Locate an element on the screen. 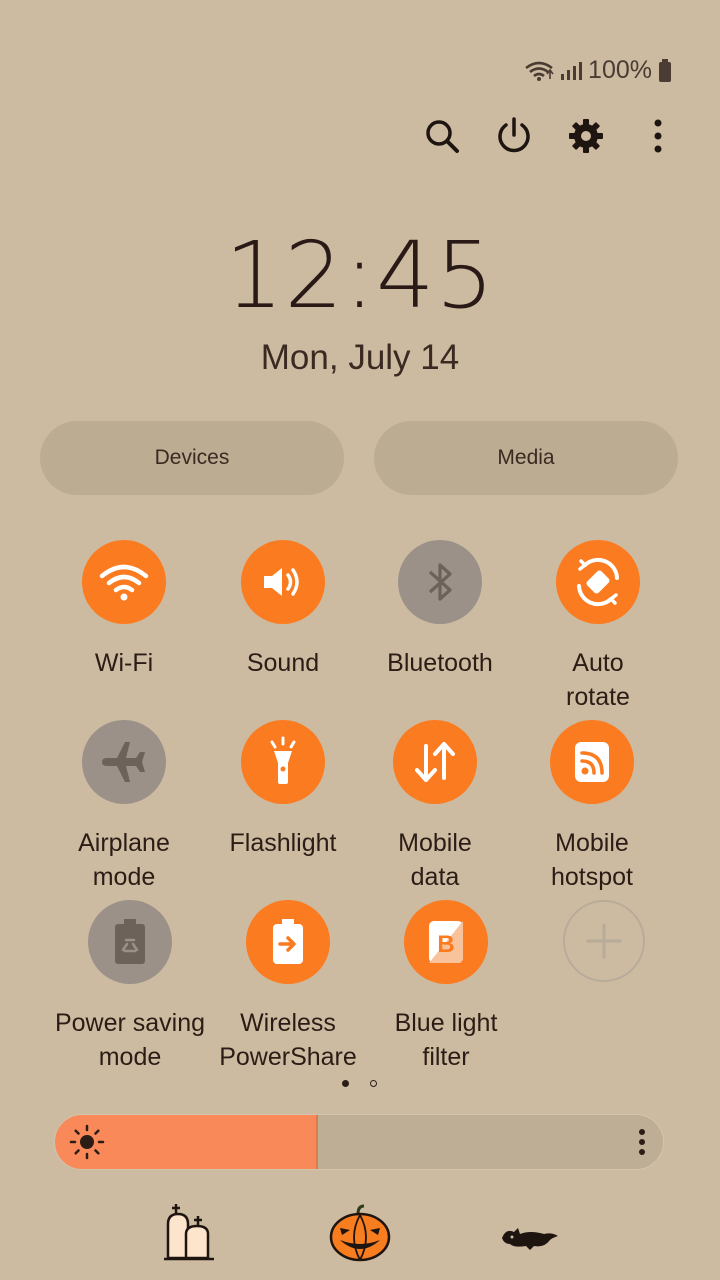  tile-add is located at coordinates (604, 941).